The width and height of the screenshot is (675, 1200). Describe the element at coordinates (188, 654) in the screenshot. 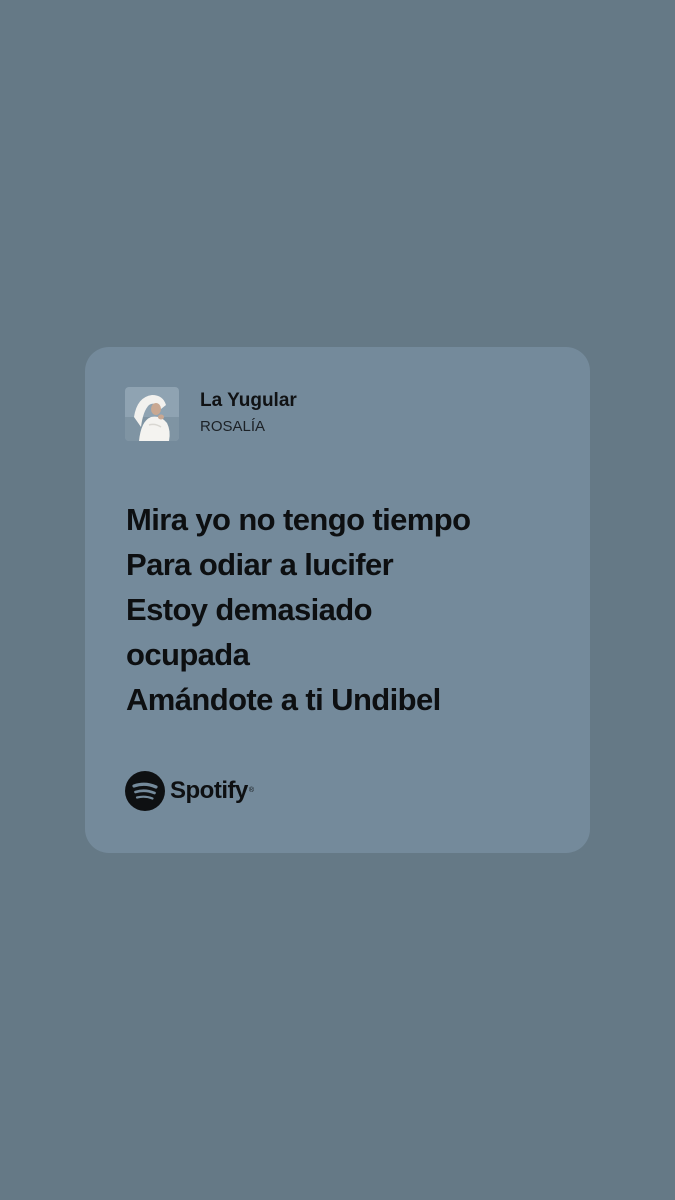

I see `lyric-line: ocupada` at that location.